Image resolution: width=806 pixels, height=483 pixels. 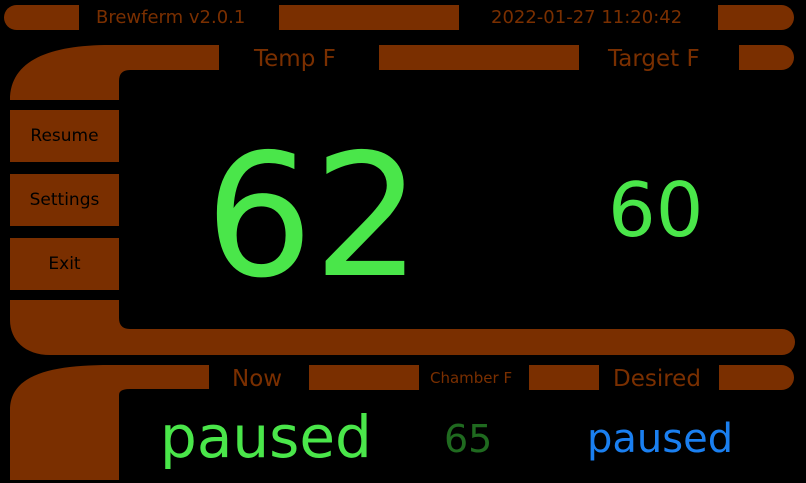 I want to click on now-label: Now, so click(x=257, y=379).